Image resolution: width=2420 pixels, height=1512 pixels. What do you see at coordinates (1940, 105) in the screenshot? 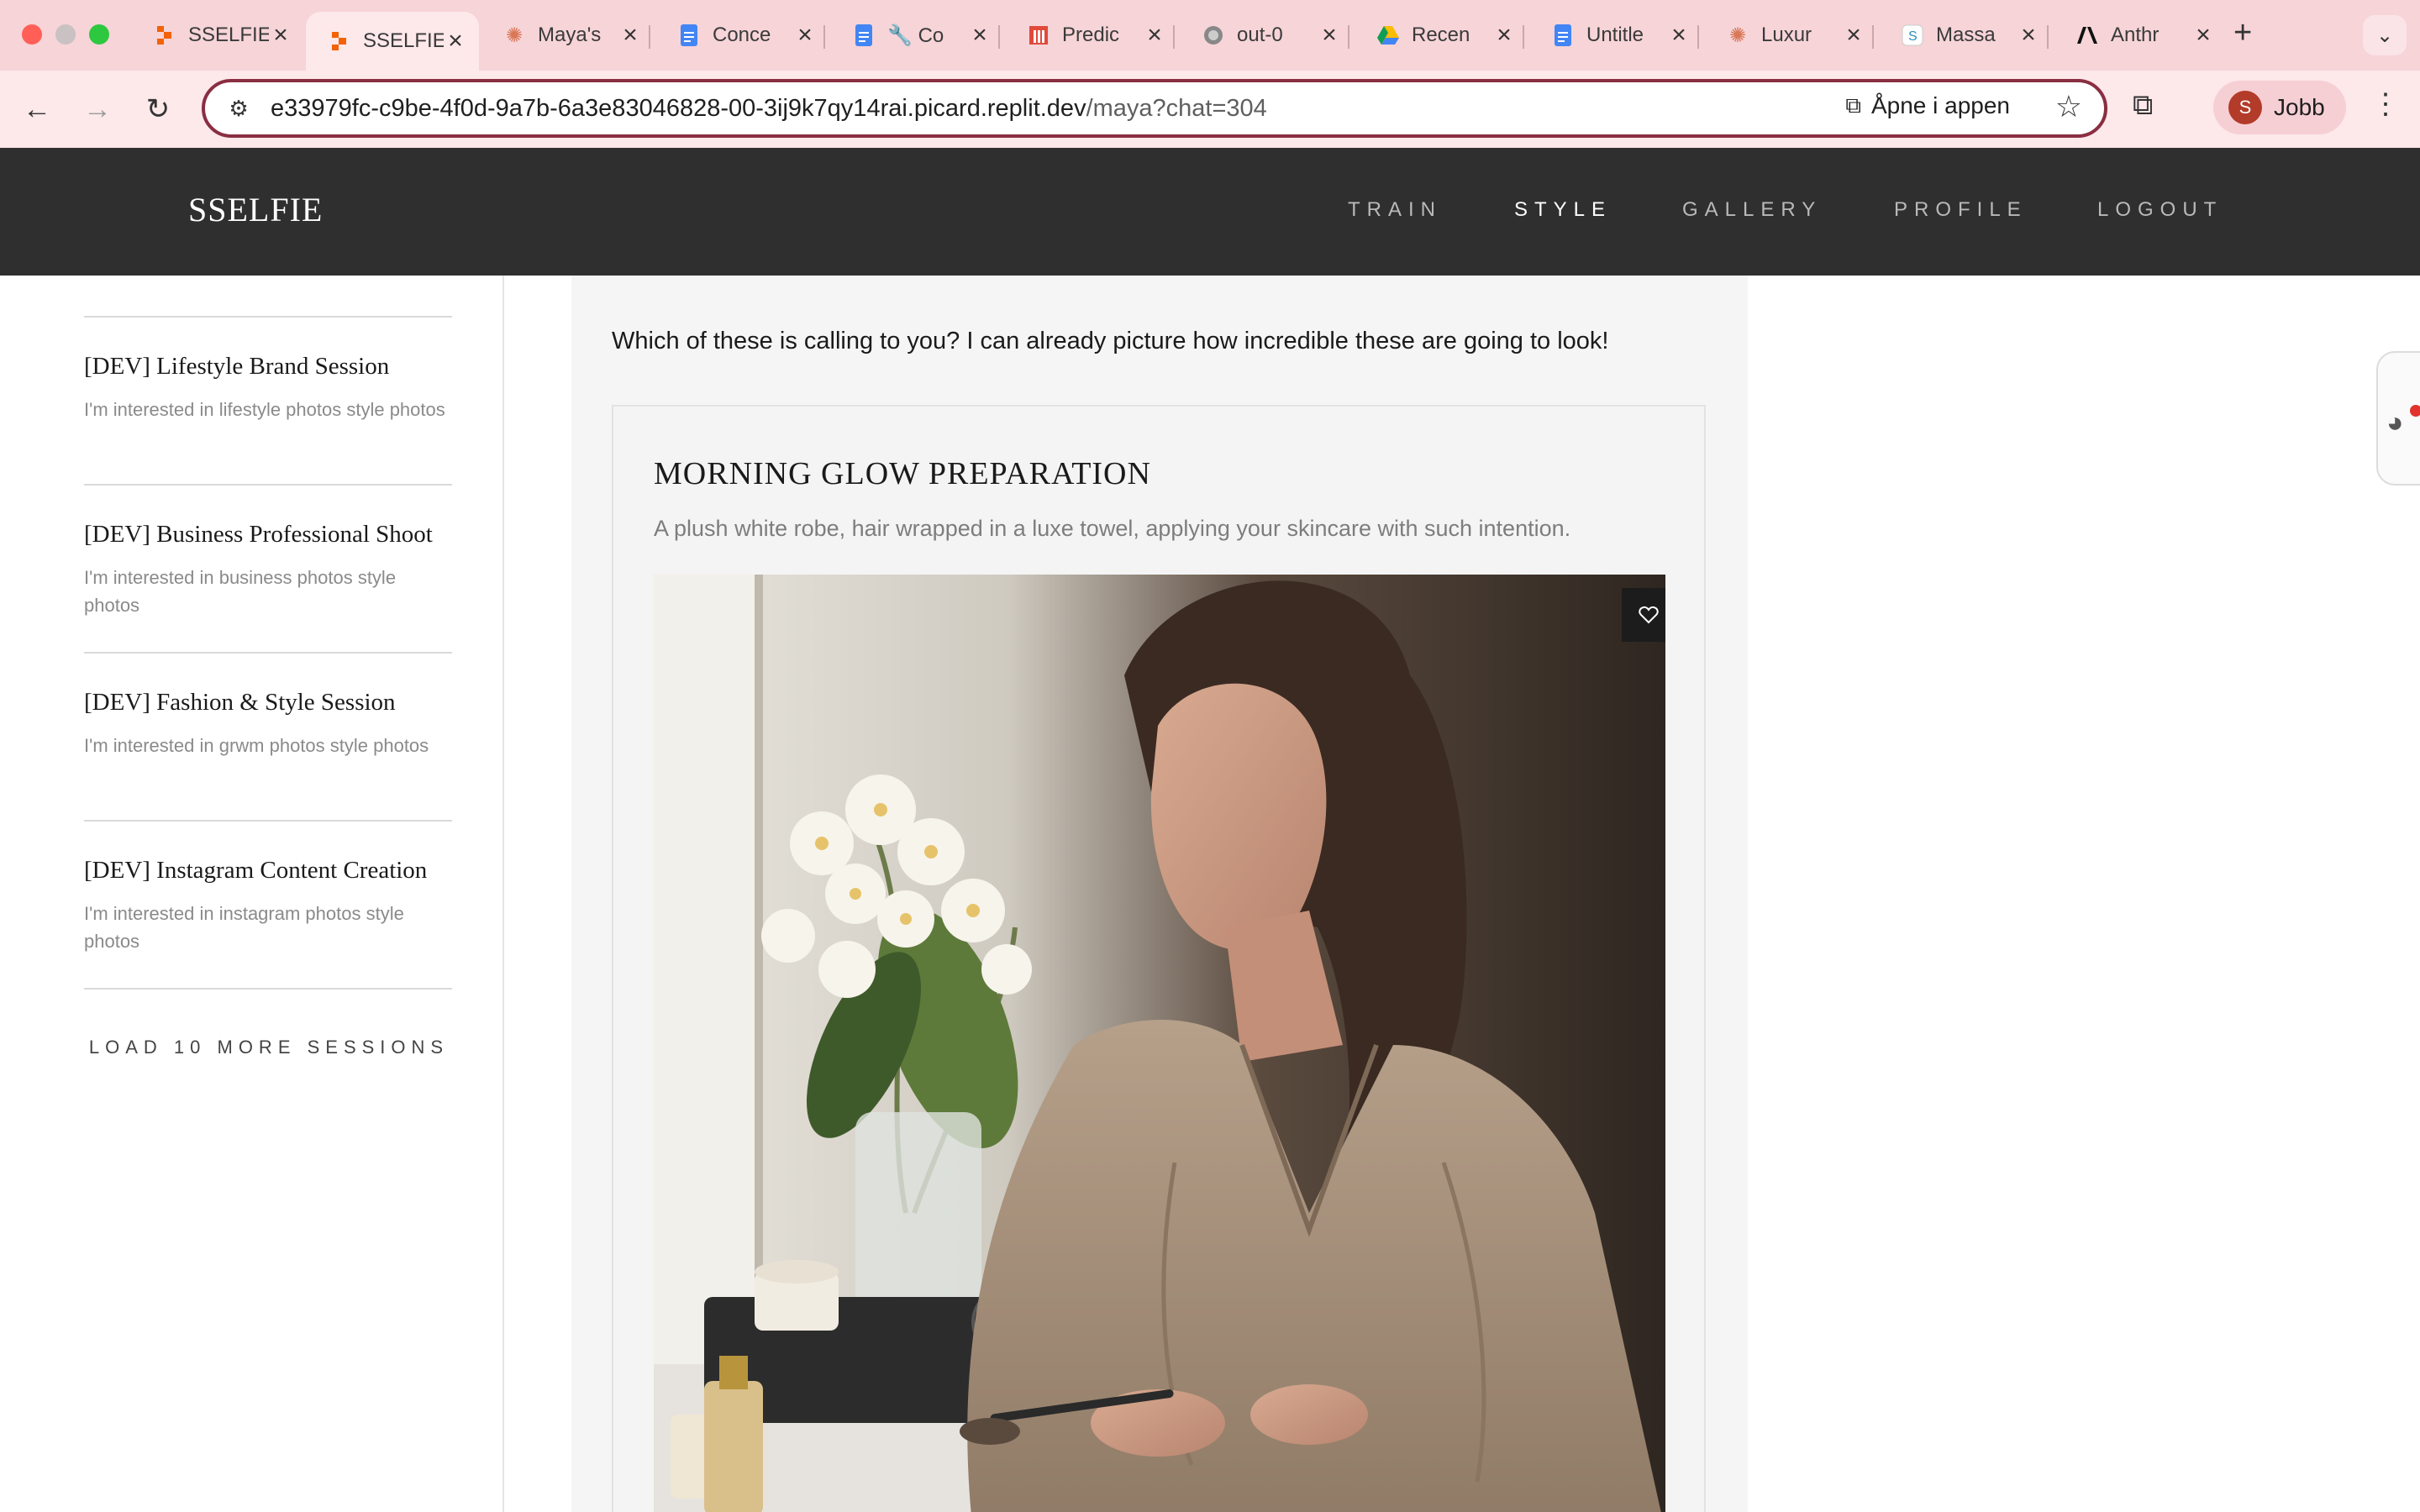
I see `open-in-app-label: Åpne i appen` at bounding box center [1940, 105].